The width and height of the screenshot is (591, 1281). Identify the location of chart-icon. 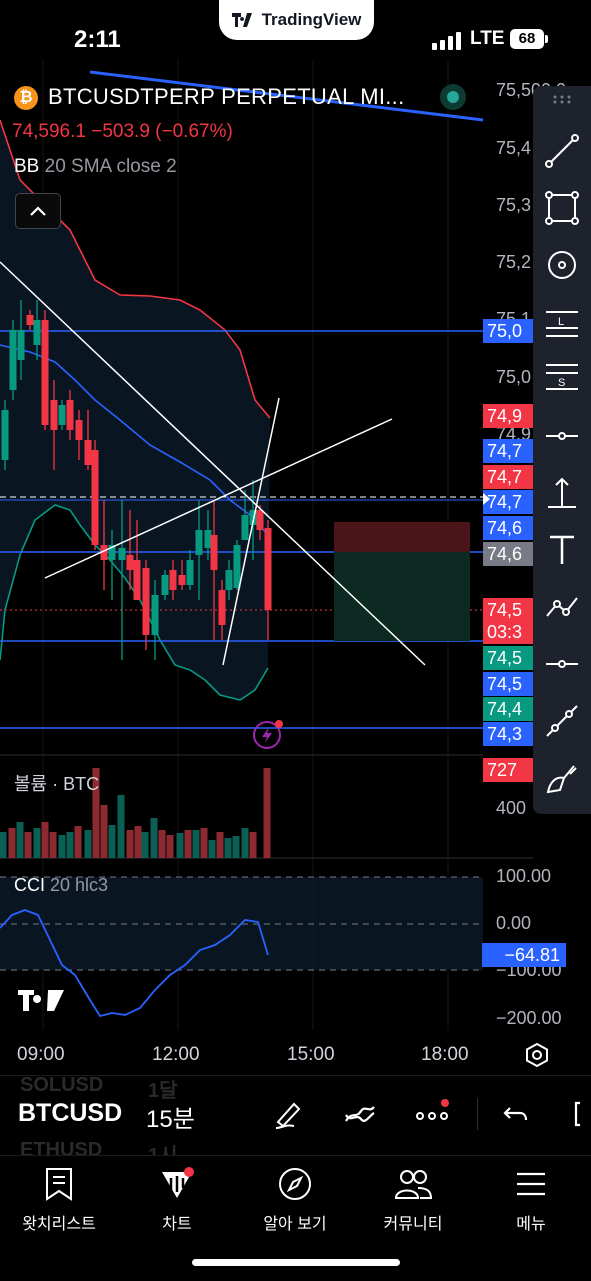
(177, 1184).